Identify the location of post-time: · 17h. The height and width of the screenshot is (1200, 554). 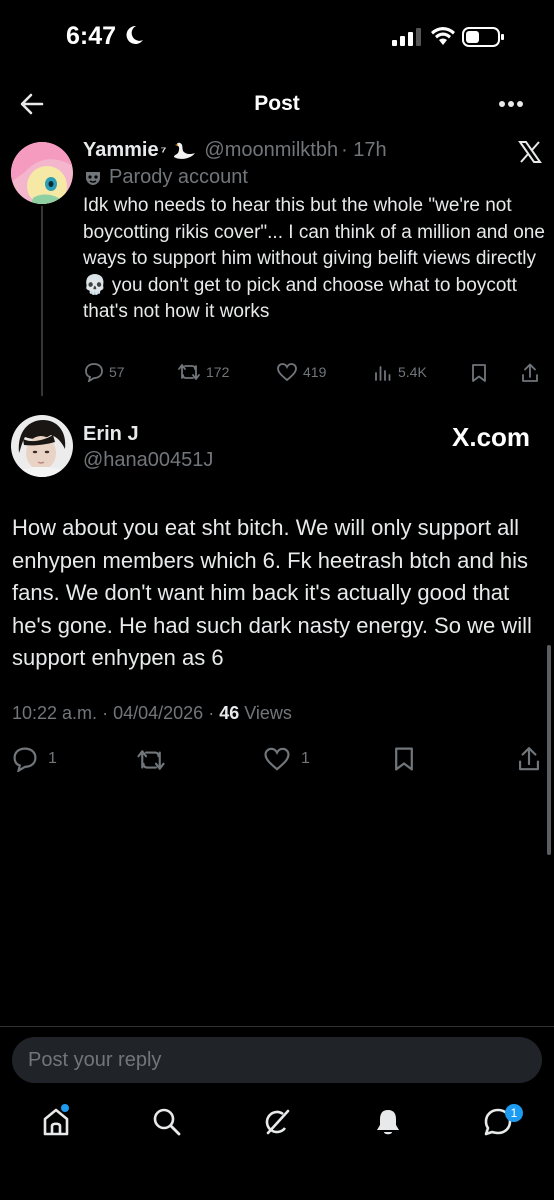
(364, 150).